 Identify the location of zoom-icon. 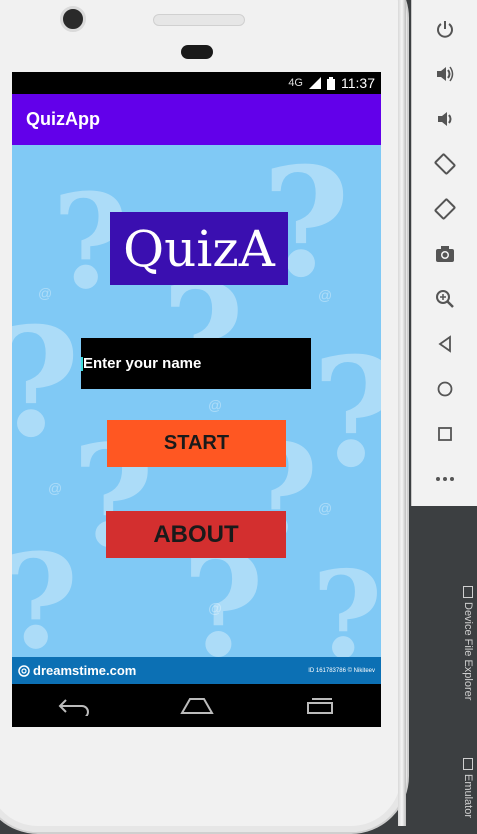
(445, 299).